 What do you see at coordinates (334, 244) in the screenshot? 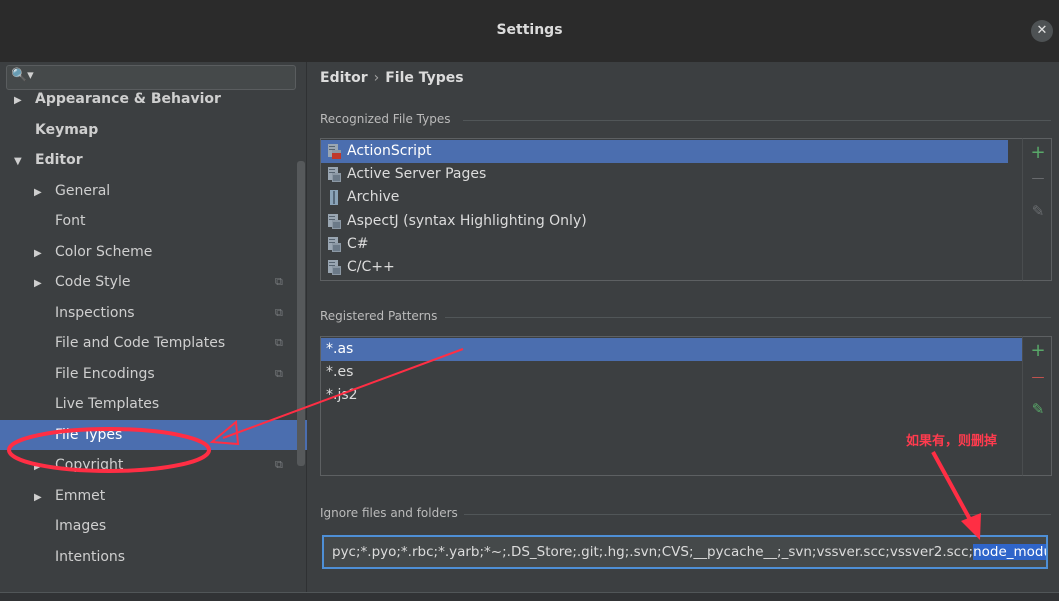
I see `csharp-file-icon` at bounding box center [334, 244].